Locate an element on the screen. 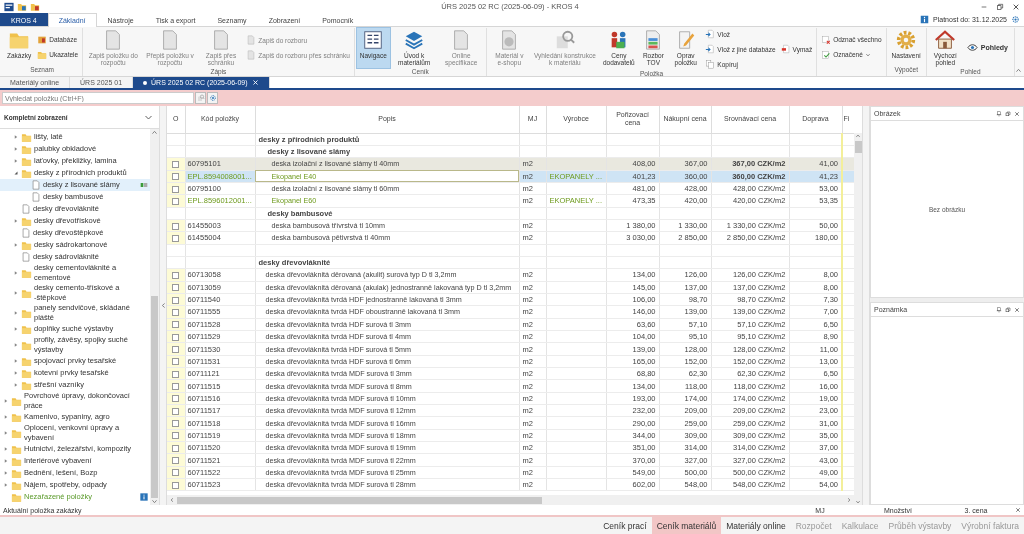  delete-icon is located at coordinates (785, 49).